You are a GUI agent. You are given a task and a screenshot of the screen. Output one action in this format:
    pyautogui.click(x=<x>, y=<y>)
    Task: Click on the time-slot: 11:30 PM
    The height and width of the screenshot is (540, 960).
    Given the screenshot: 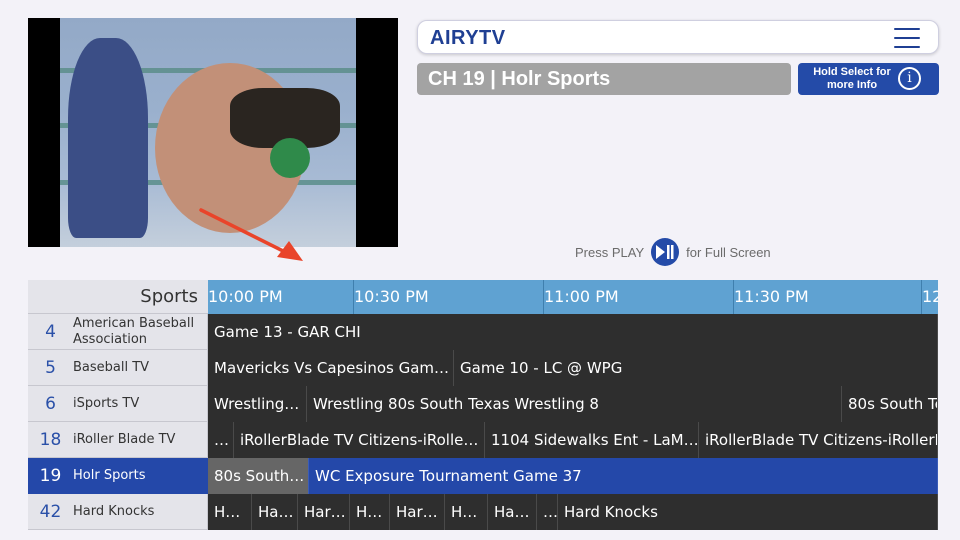 What is the action you would take?
    pyautogui.click(x=771, y=297)
    